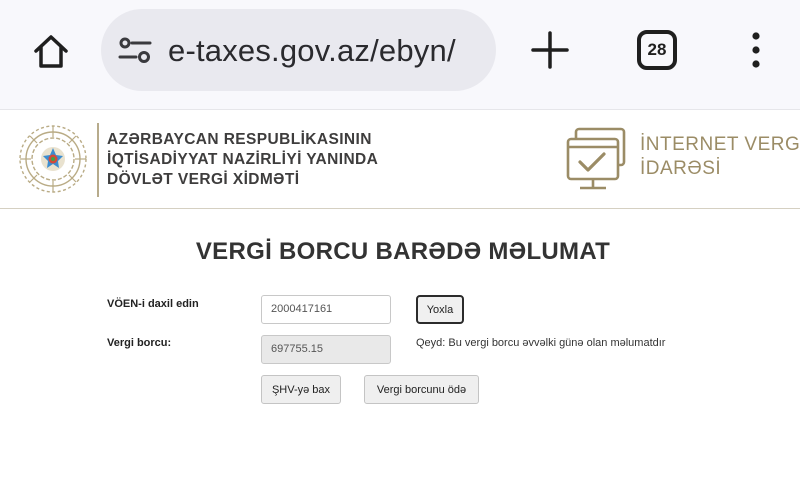 The image size is (800, 484). Describe the element at coordinates (550, 50) in the screenshot. I see `new-tab-button` at that location.